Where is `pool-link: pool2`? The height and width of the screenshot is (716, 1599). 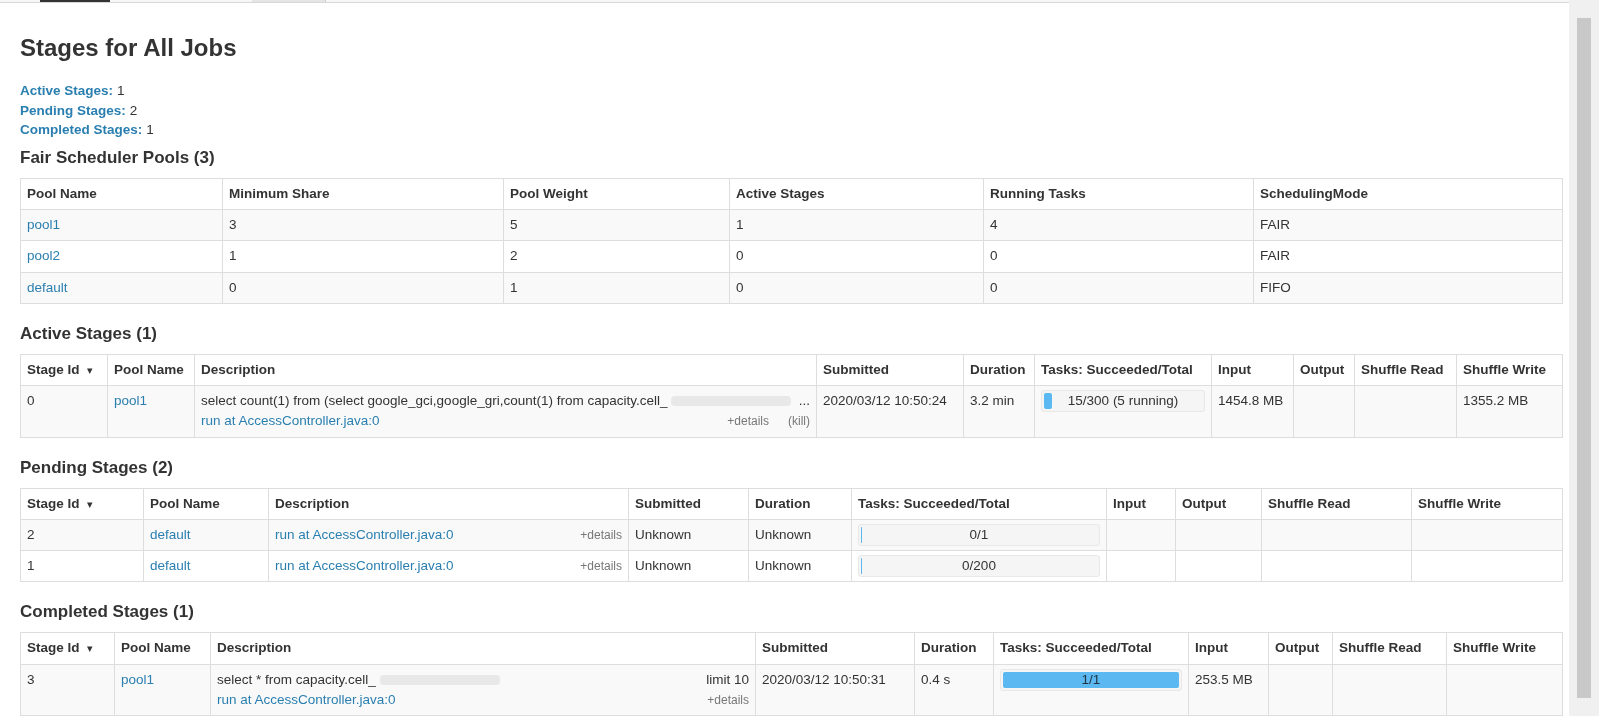
pool-link: pool2 is located at coordinates (44, 256).